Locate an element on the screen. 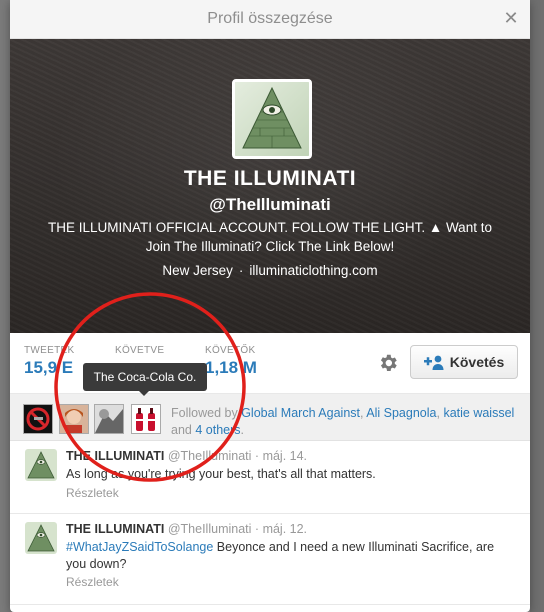  followed-by-others-link: 4 others is located at coordinates (217, 430).